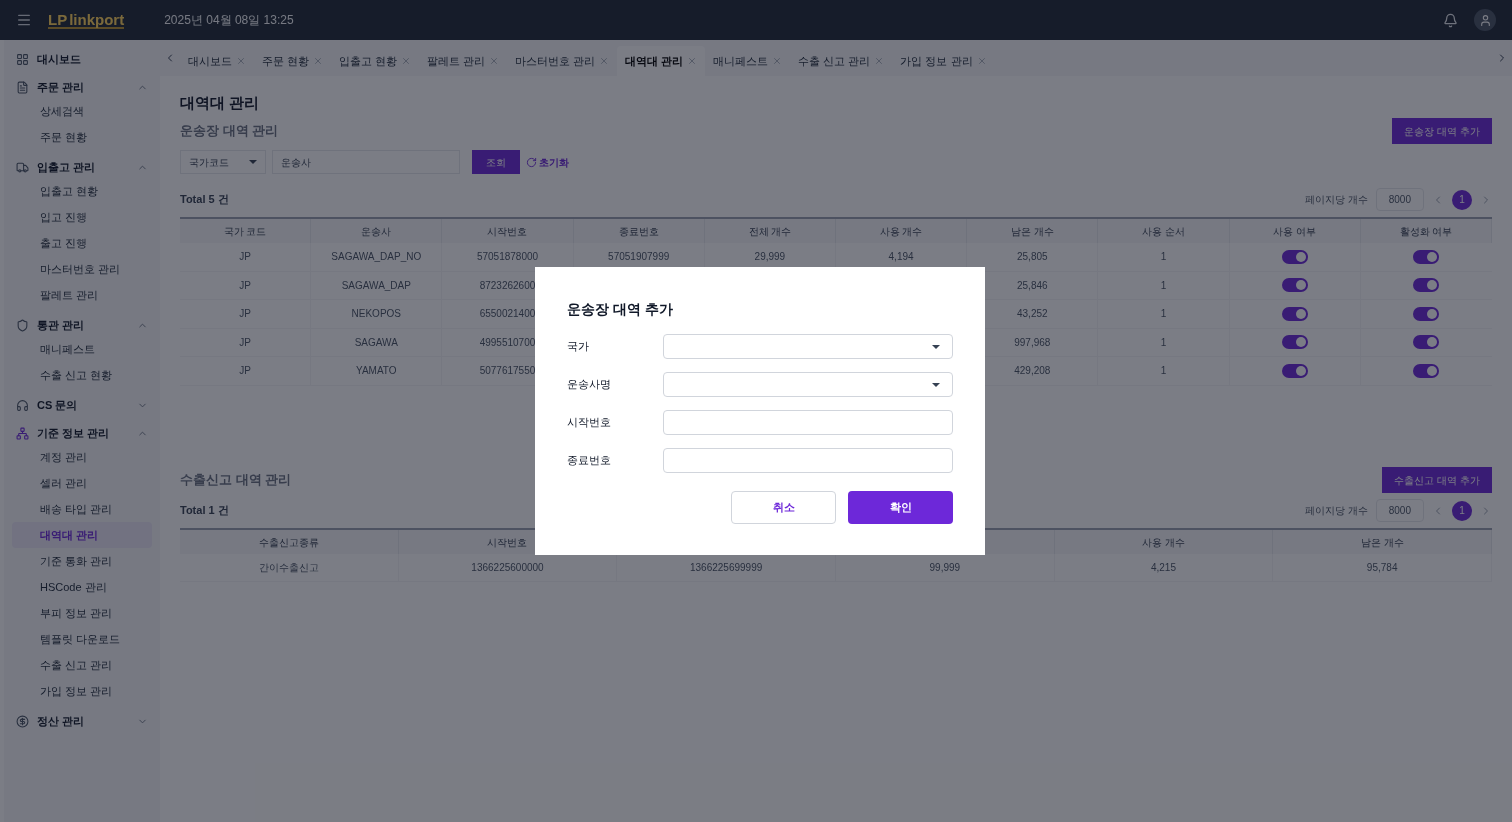  What do you see at coordinates (375, 61) in the screenshot?
I see `tab: 입출고 현황` at bounding box center [375, 61].